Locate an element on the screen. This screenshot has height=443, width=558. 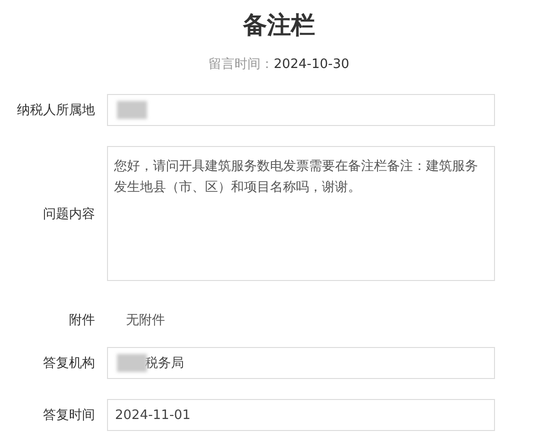
field-label: 答复机构 is located at coordinates (68, 363).